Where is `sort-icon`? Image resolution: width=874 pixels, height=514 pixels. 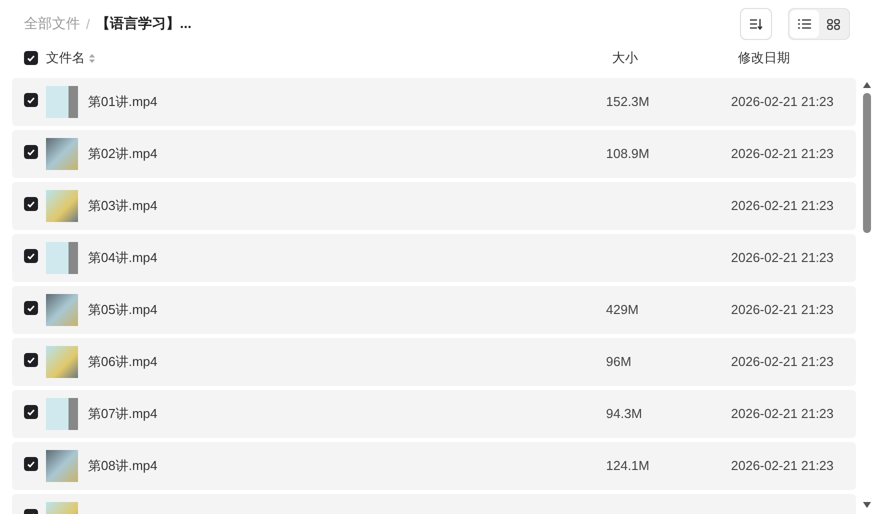
sort-icon is located at coordinates (756, 24).